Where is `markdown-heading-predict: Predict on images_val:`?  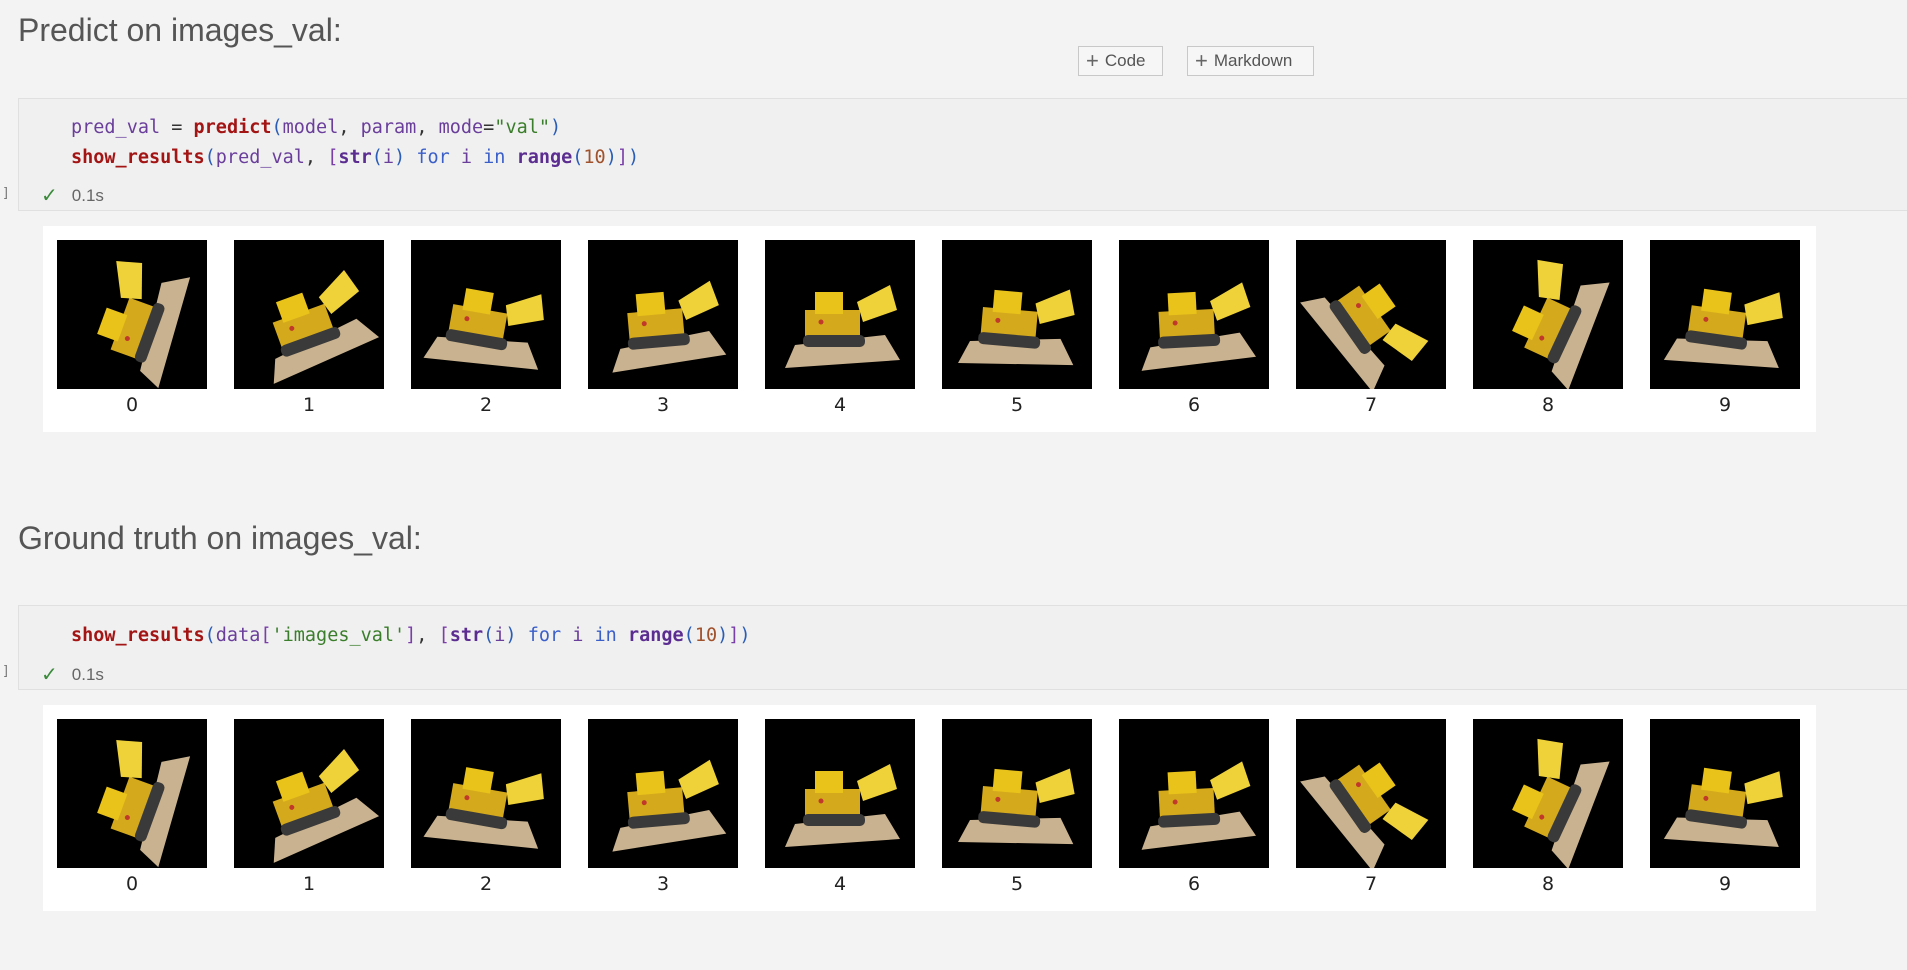 markdown-heading-predict: Predict on images_val: is located at coordinates (180, 30).